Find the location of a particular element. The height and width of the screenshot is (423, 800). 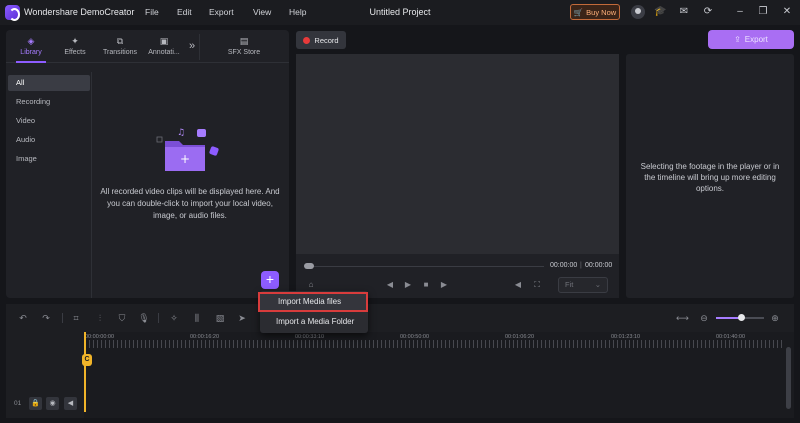

timeline-scrollbar is located at coordinates (788, 378).